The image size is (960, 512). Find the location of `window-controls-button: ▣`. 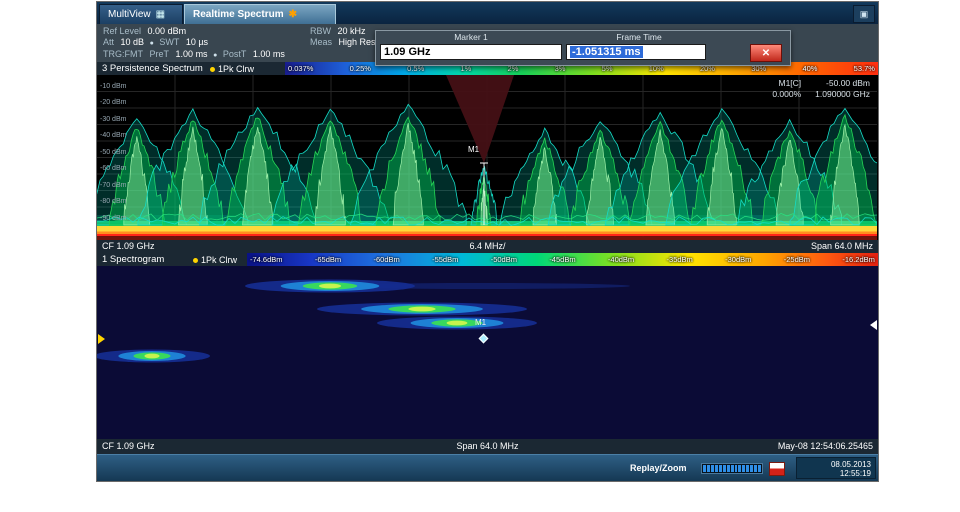

window-controls-button: ▣ is located at coordinates (864, 14).